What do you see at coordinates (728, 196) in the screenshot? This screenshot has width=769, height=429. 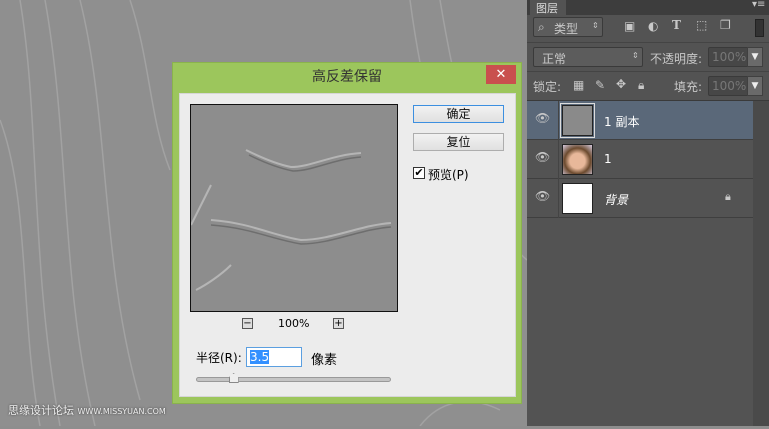 I see `lock-icon: 🔒︎` at bounding box center [728, 196].